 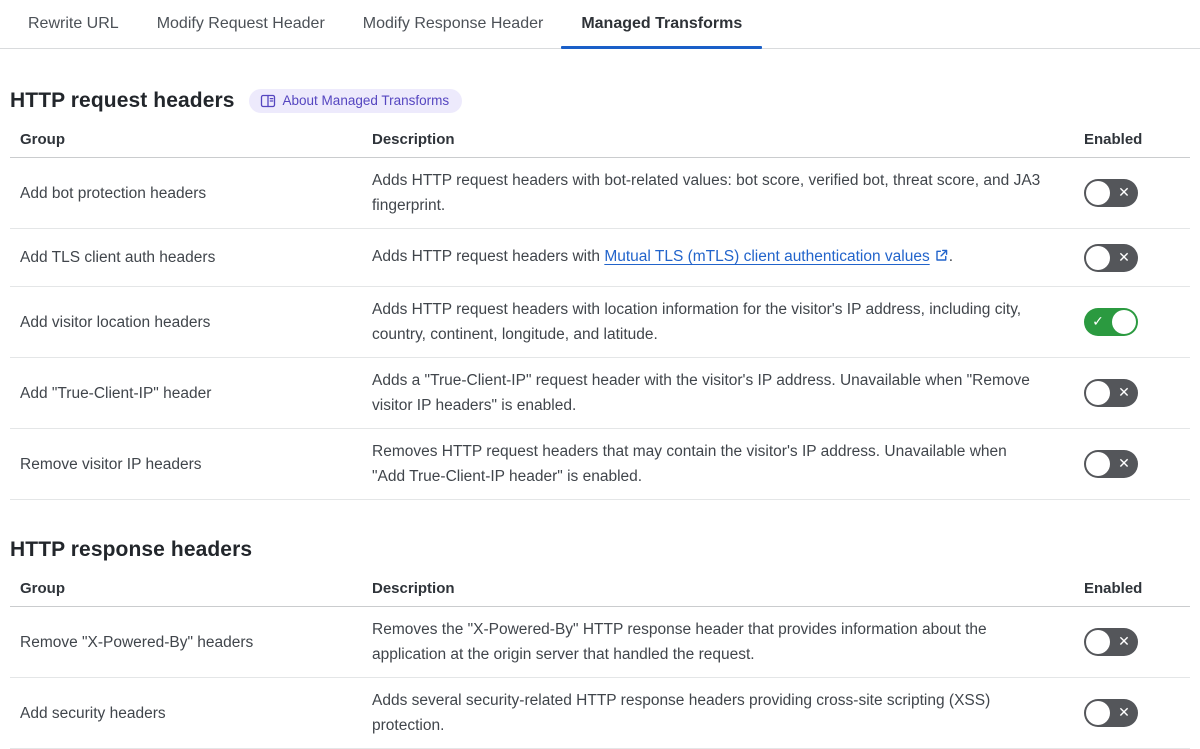 What do you see at coordinates (1098, 322) in the screenshot?
I see `check-icon: ✓` at bounding box center [1098, 322].